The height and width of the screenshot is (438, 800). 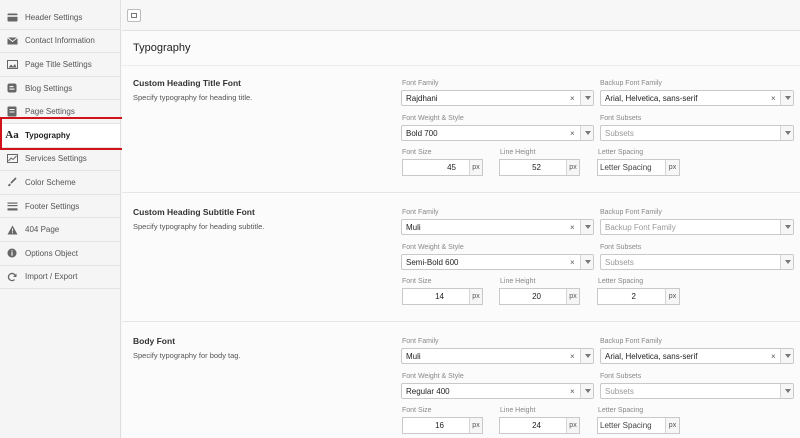 I want to click on input-value: 52, so click(x=536, y=167).